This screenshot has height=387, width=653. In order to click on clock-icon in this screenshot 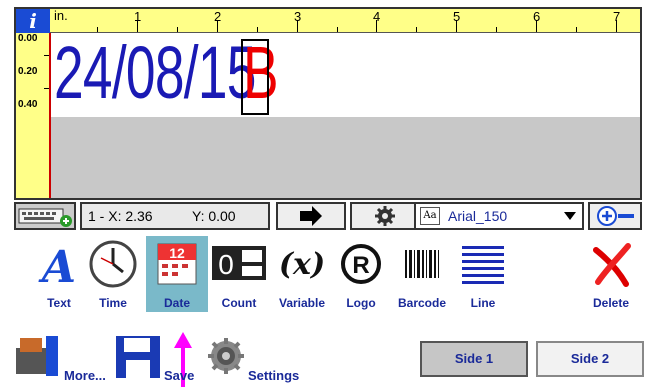, I will do `click(113, 264)`.